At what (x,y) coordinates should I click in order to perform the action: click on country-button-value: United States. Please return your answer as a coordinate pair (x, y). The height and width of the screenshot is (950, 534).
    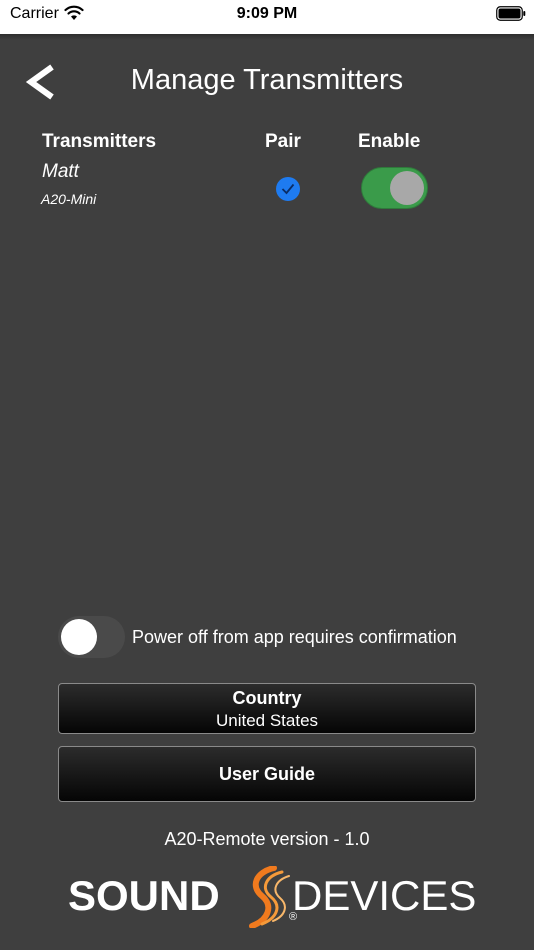
    Looking at the image, I should click on (267, 720).